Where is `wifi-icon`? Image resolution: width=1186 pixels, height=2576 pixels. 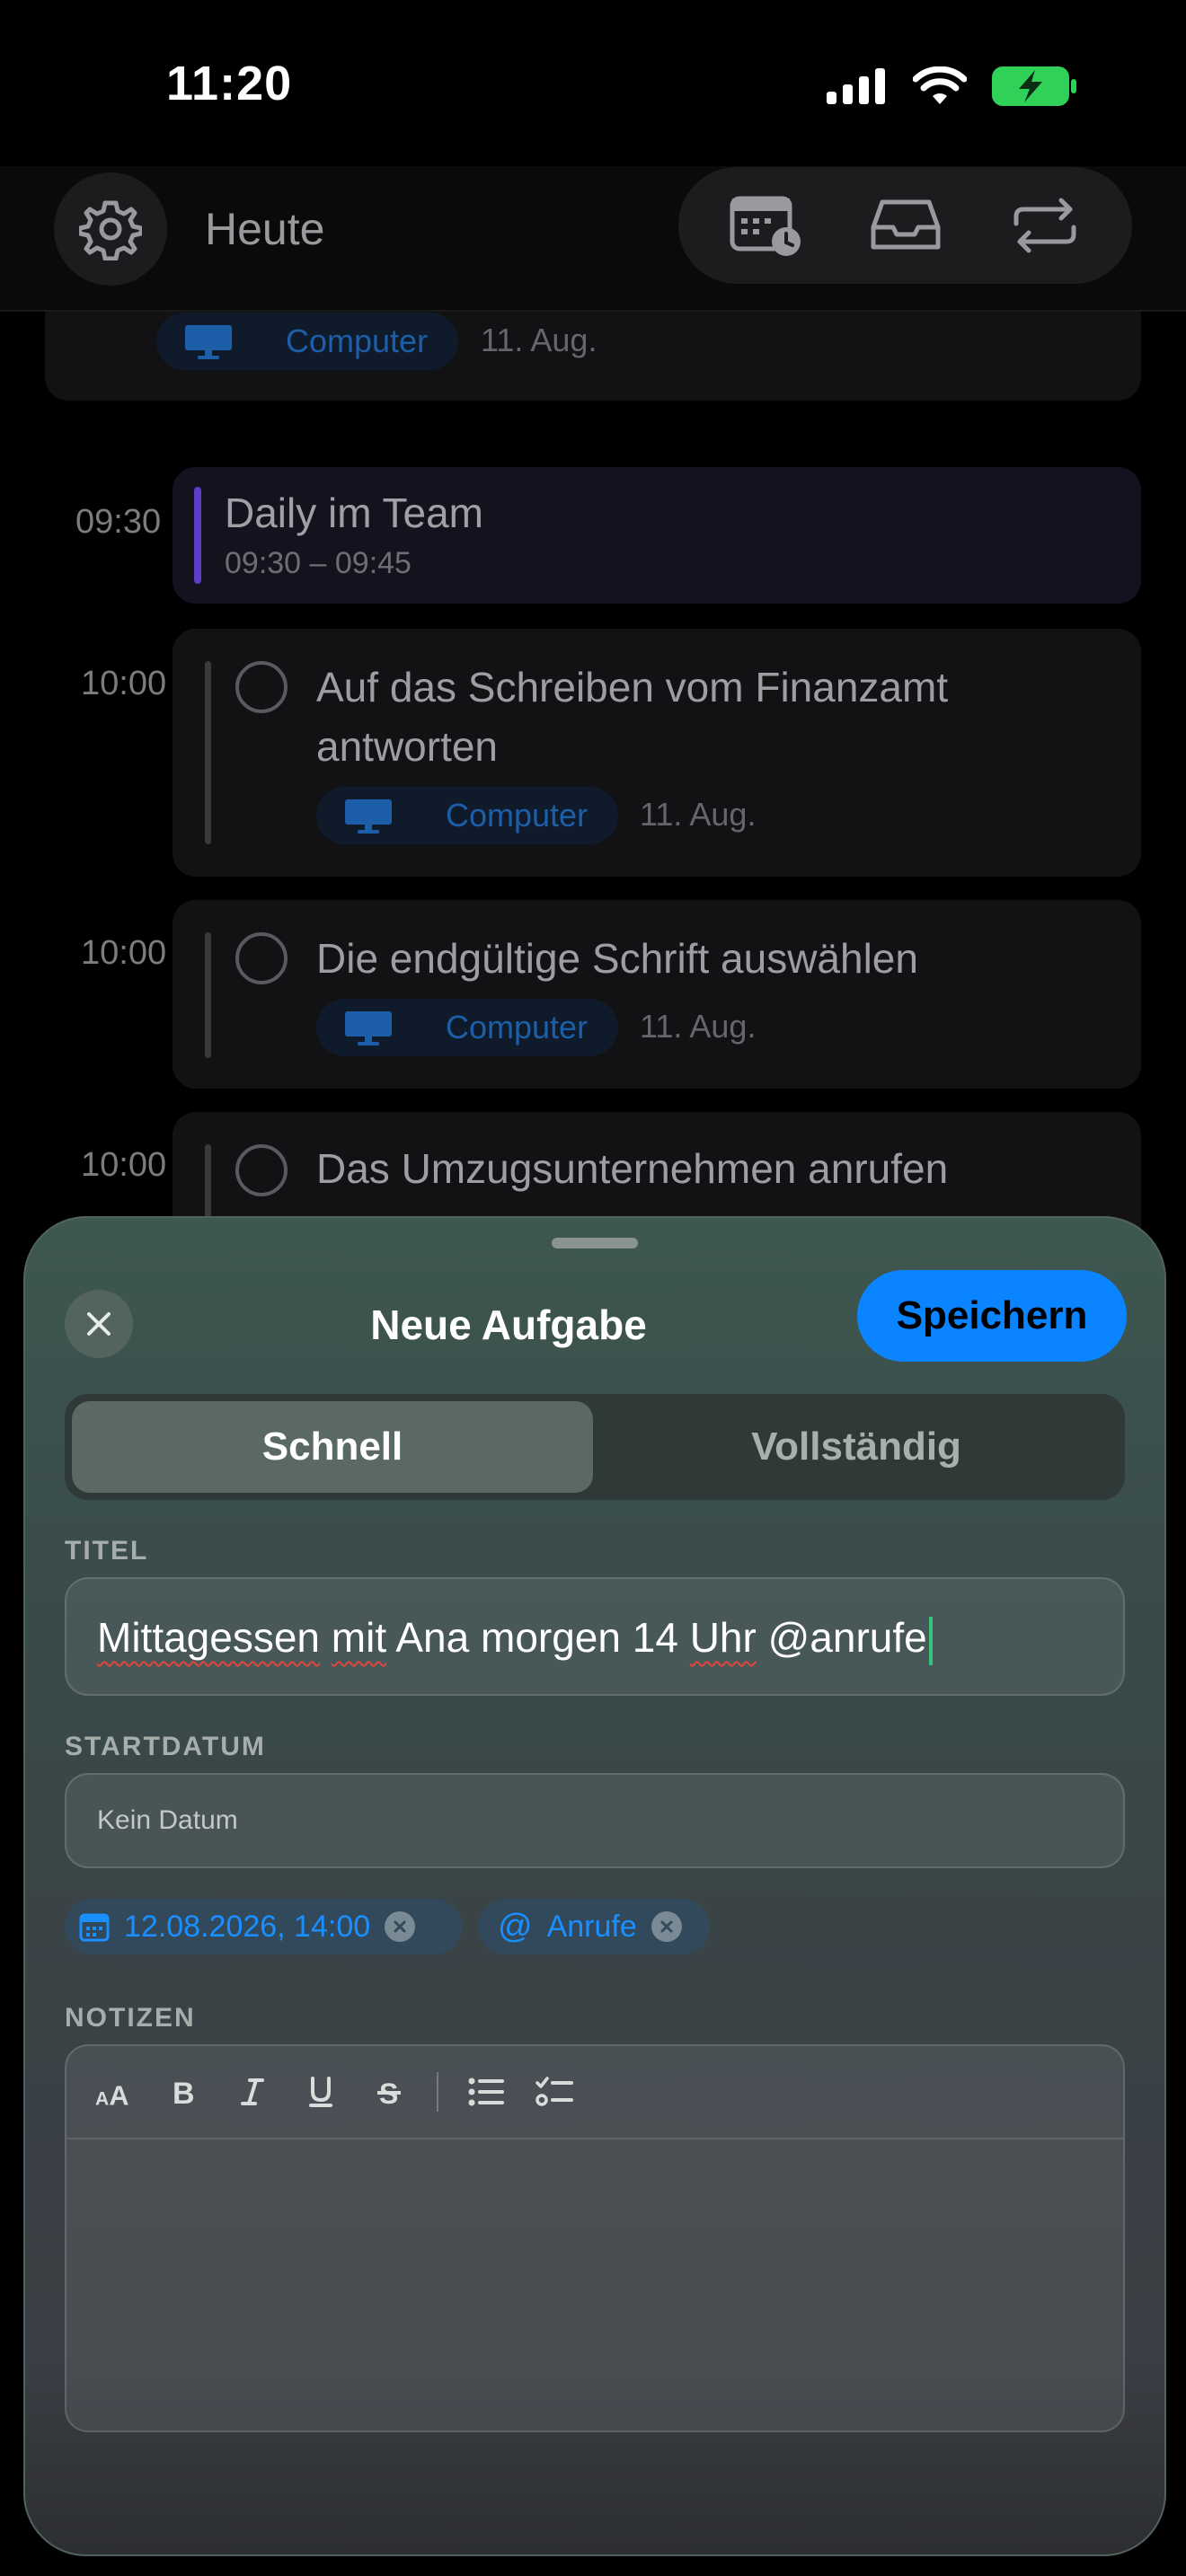
wifi-icon is located at coordinates (940, 85).